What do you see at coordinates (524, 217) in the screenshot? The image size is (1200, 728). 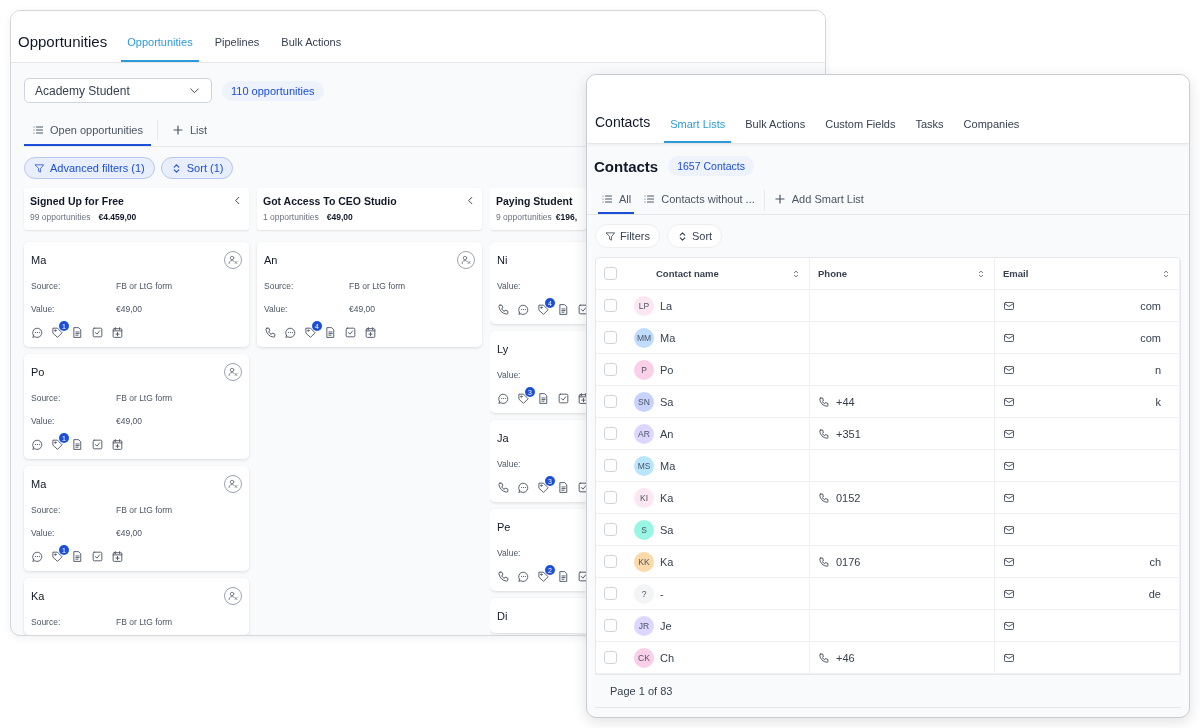 I see `stage-count: 9 opportunities` at bounding box center [524, 217].